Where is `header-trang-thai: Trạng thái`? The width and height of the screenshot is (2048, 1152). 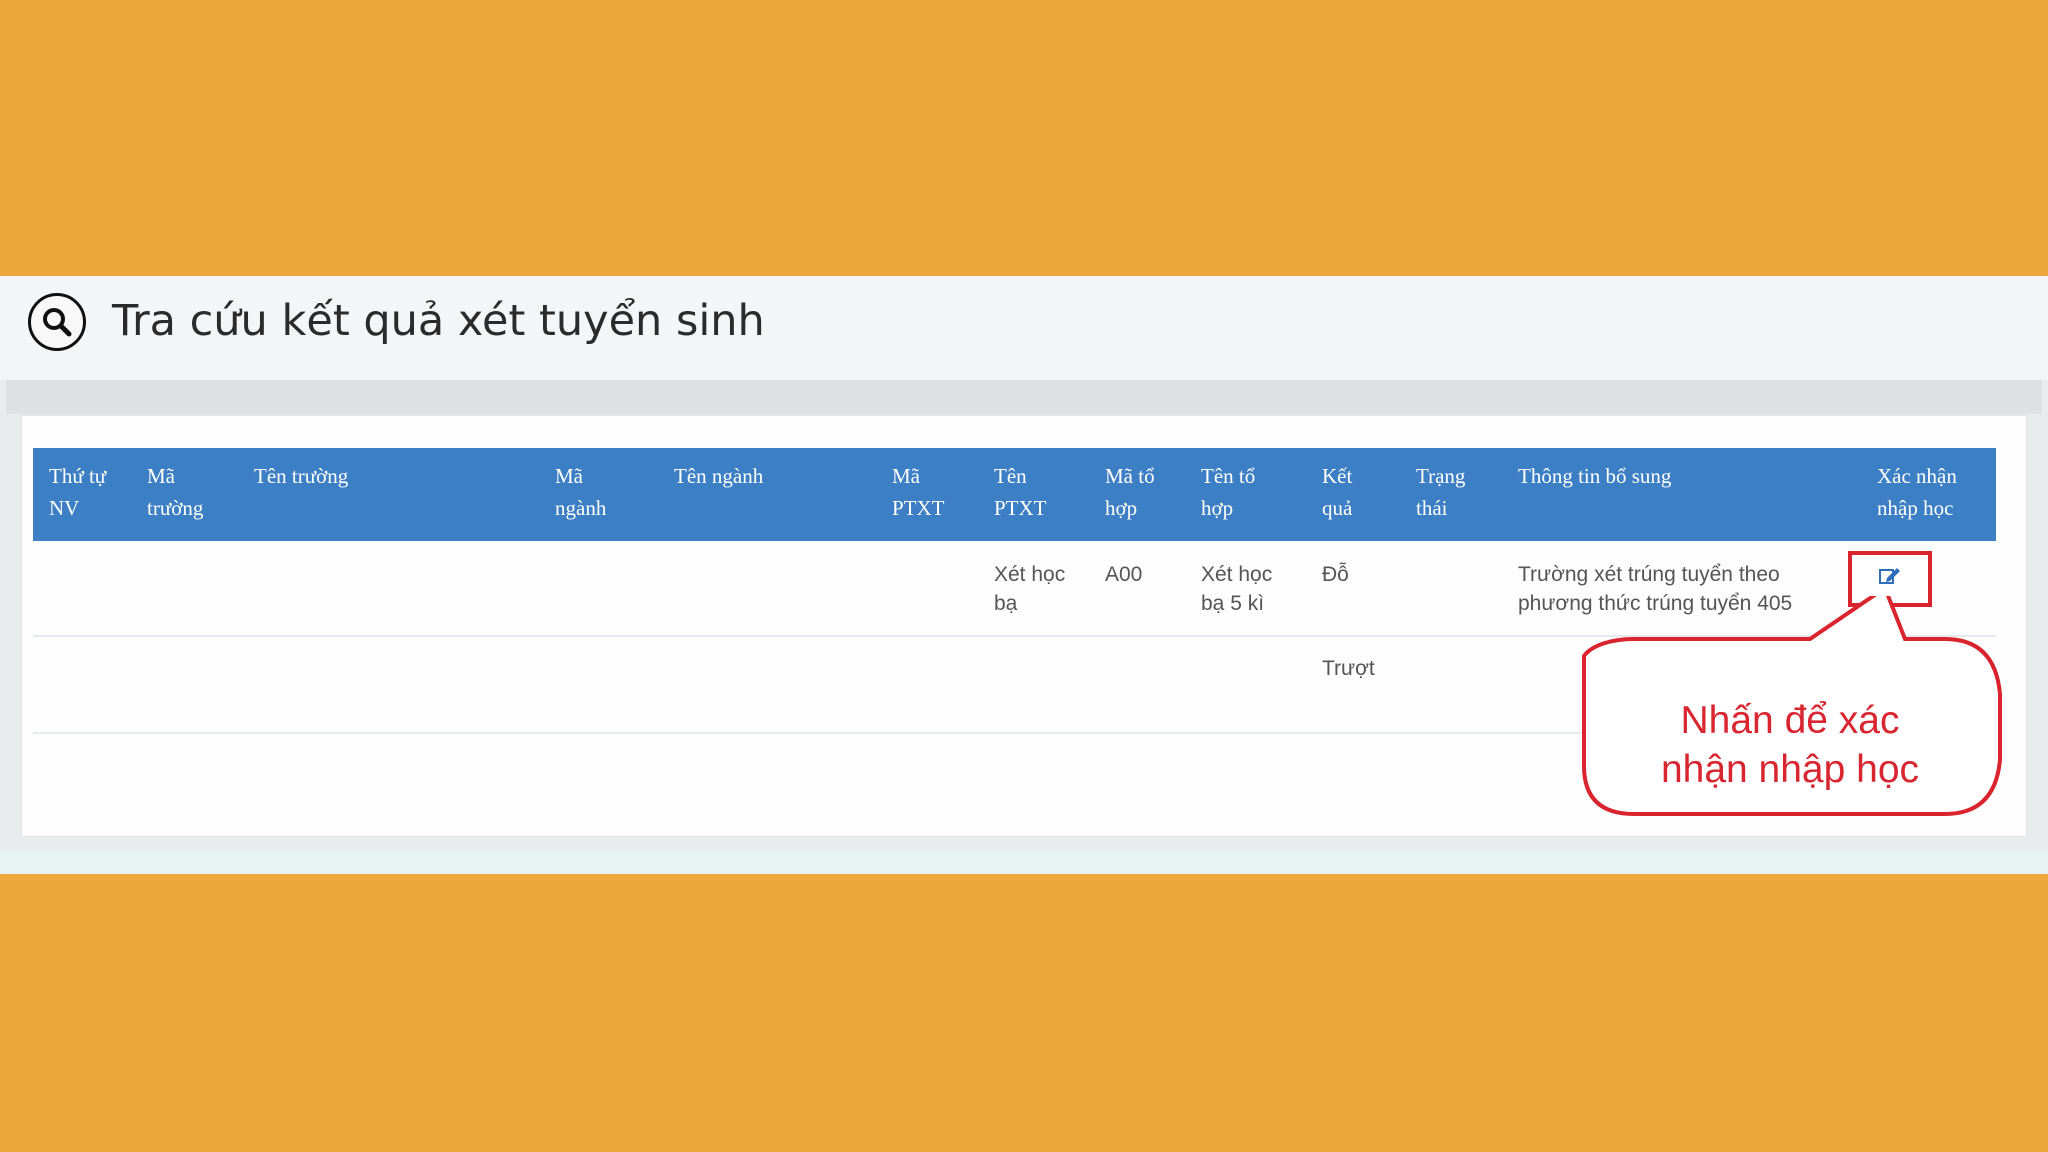
header-trang-thai: Trạng thái is located at coordinates (1441, 492).